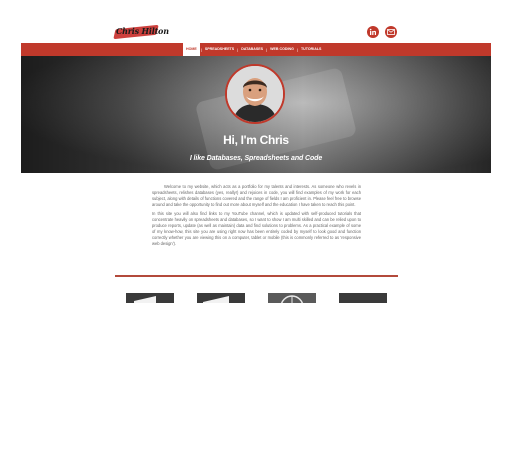 The image size is (512, 460). What do you see at coordinates (256, 158) in the screenshot?
I see `hero-subtitle: I like Databases, Spreadsheets and Code` at bounding box center [256, 158].